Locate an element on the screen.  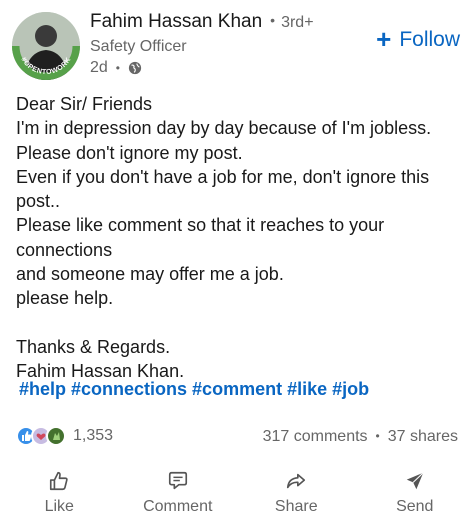
comment-button: Comment is located at coordinates (178, 496).